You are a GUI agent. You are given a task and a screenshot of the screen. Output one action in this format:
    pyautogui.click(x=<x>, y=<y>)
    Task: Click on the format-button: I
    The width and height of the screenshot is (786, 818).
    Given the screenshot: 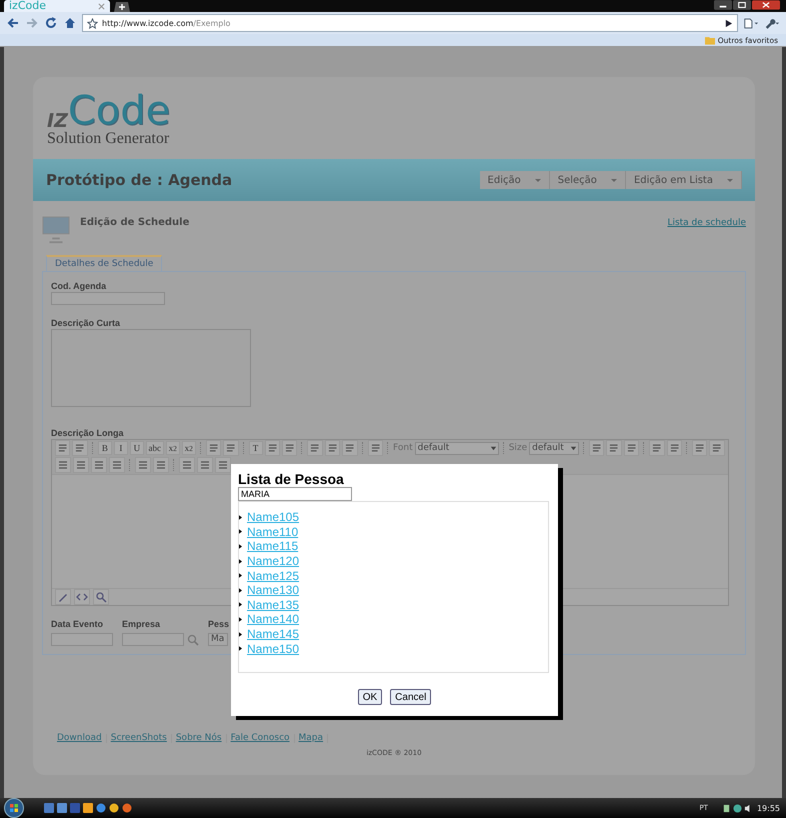 What is the action you would take?
    pyautogui.click(x=121, y=448)
    